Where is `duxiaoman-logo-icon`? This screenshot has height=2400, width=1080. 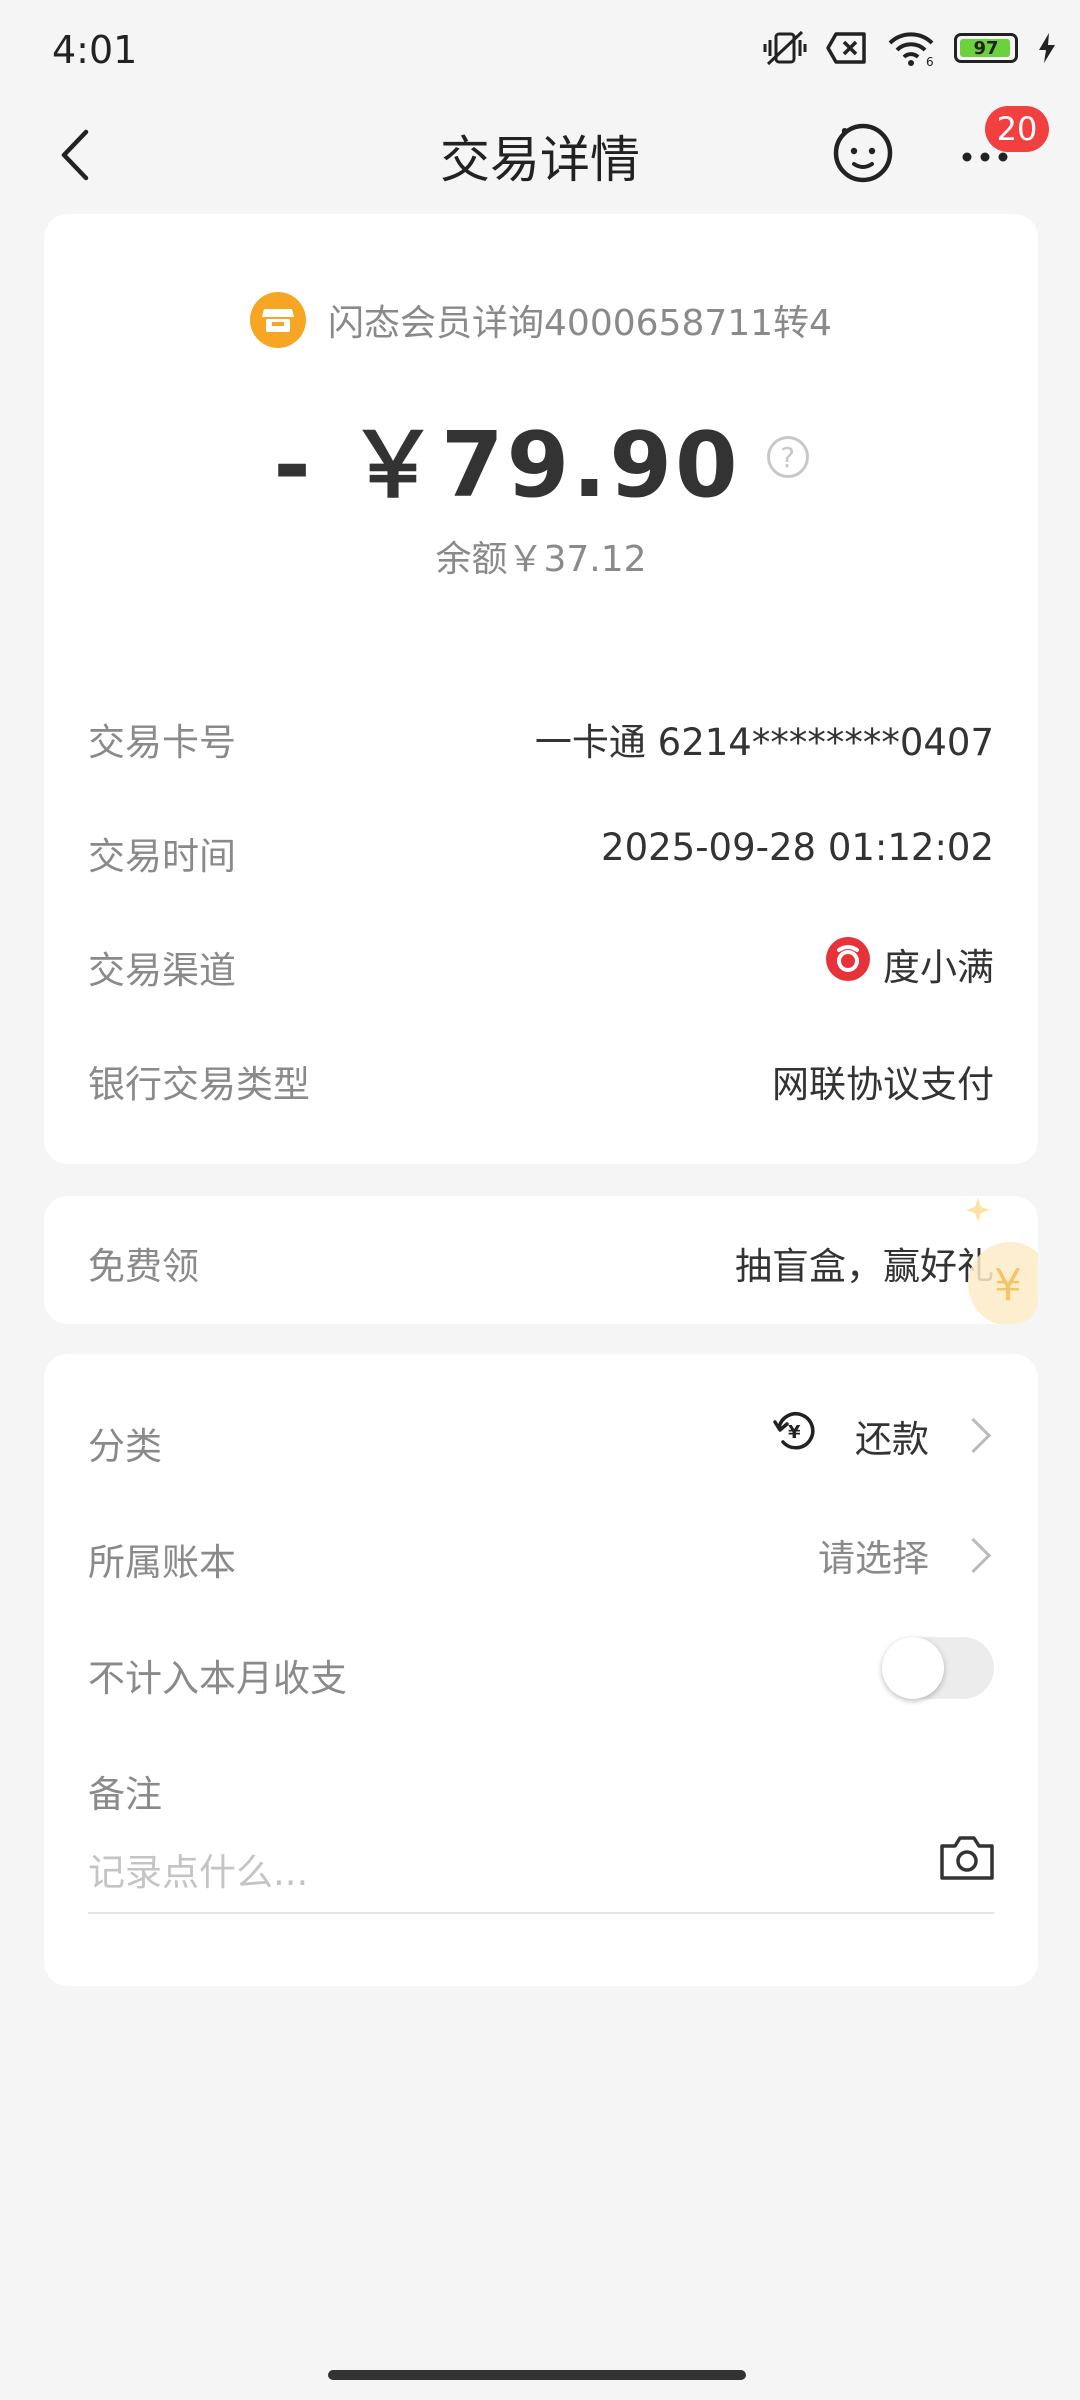 duxiaoman-logo-icon is located at coordinates (848, 963).